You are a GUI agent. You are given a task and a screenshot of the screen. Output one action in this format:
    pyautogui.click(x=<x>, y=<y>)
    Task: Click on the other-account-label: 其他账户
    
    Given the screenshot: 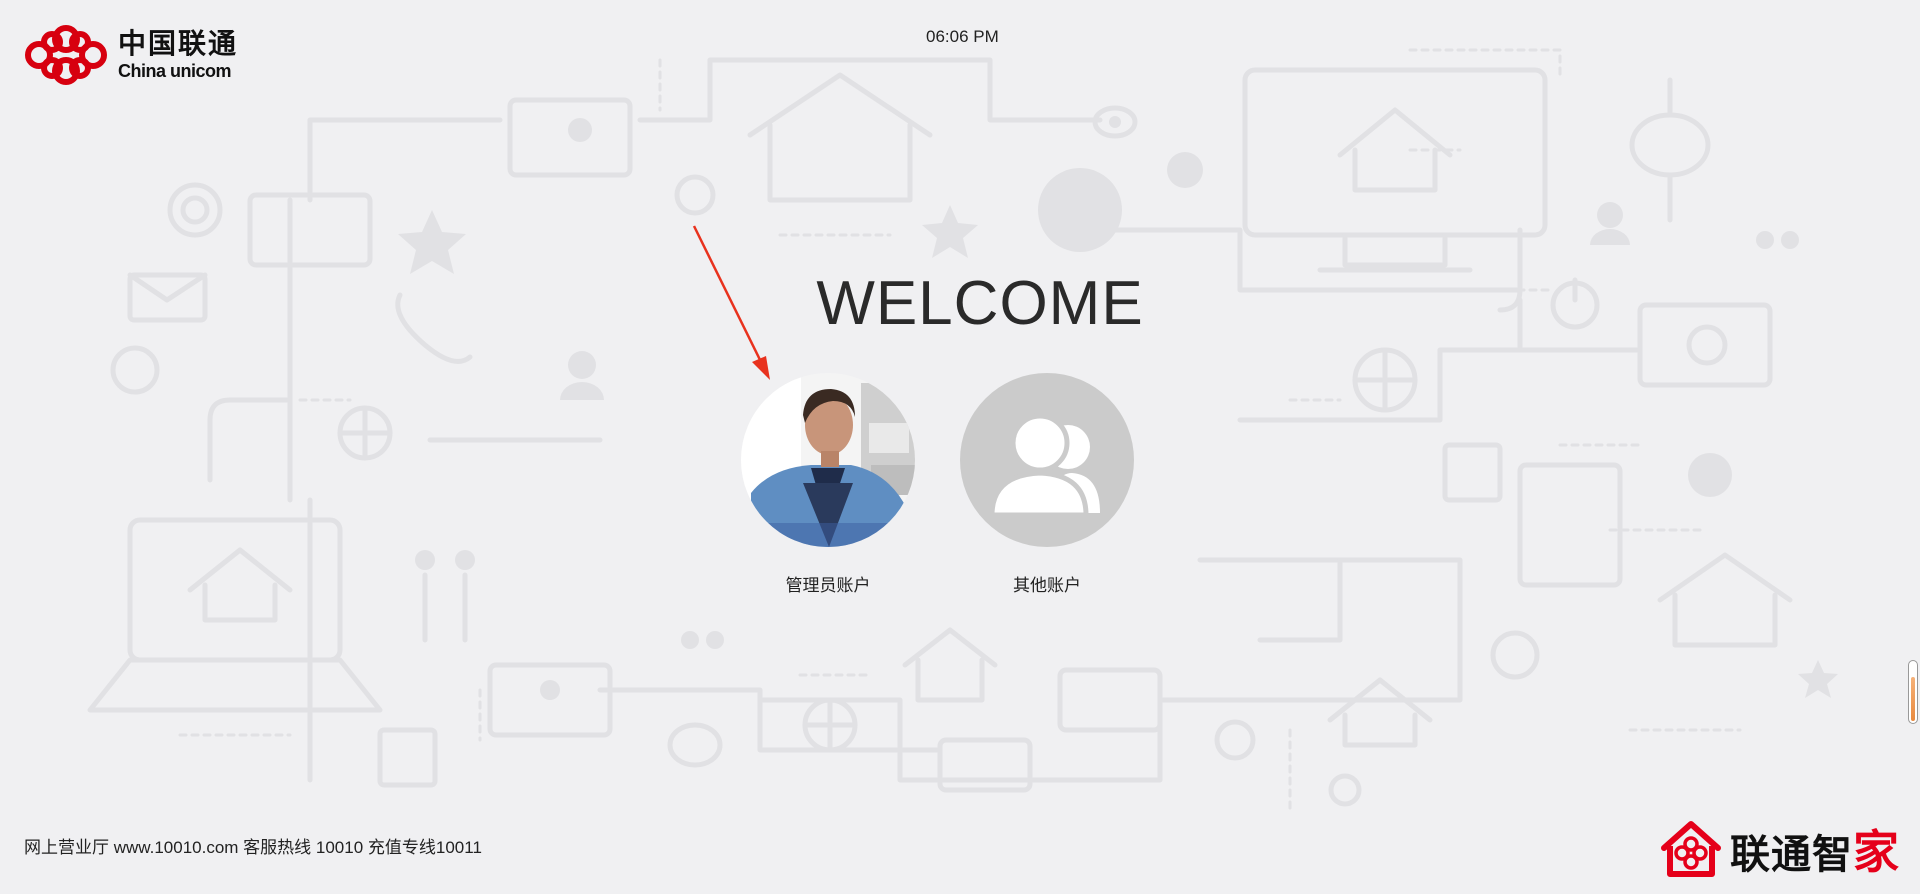 What is the action you would take?
    pyautogui.click(x=1047, y=583)
    